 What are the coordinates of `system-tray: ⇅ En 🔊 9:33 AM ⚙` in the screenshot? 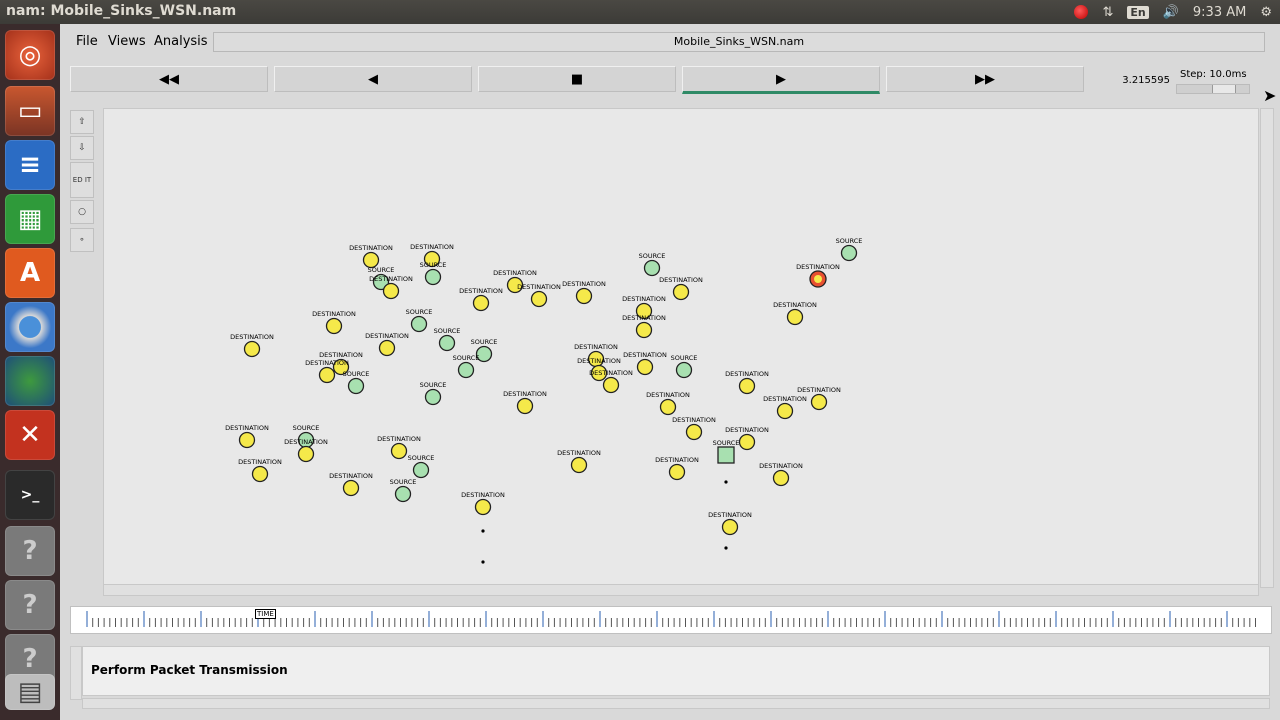 It's located at (1173, 12).